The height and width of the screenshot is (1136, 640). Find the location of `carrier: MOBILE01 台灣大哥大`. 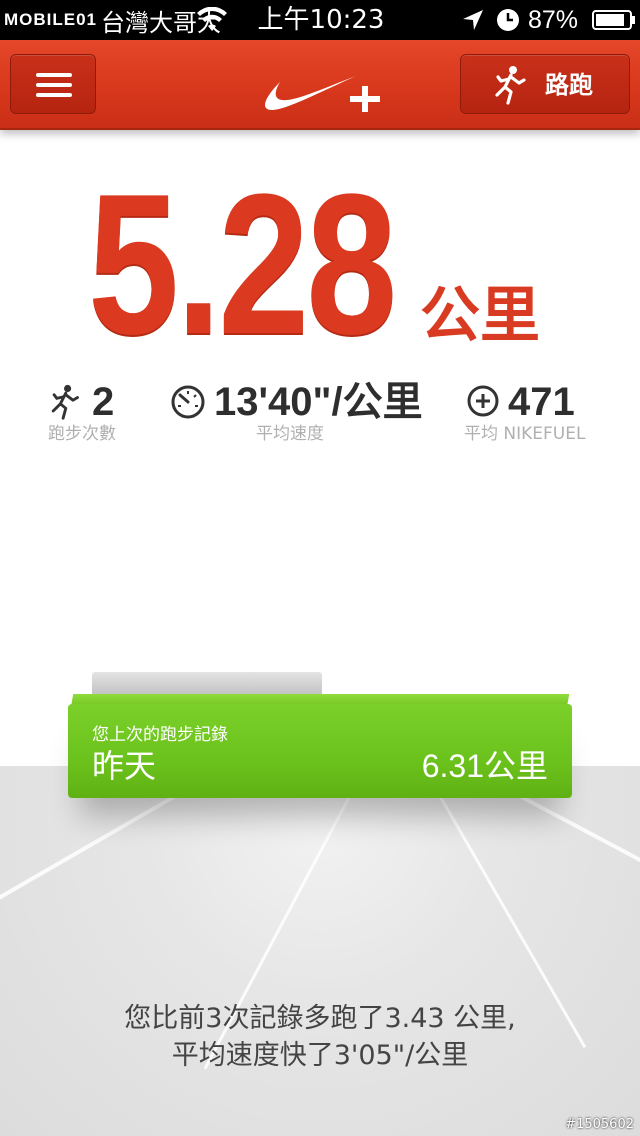

carrier: MOBILE01 台灣大哥大 is located at coordinates (112, 20).